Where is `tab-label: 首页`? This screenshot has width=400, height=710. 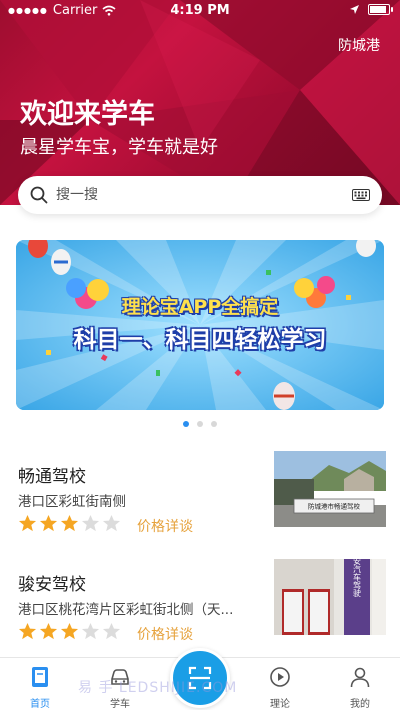
tab-label: 首页 is located at coordinates (40, 704).